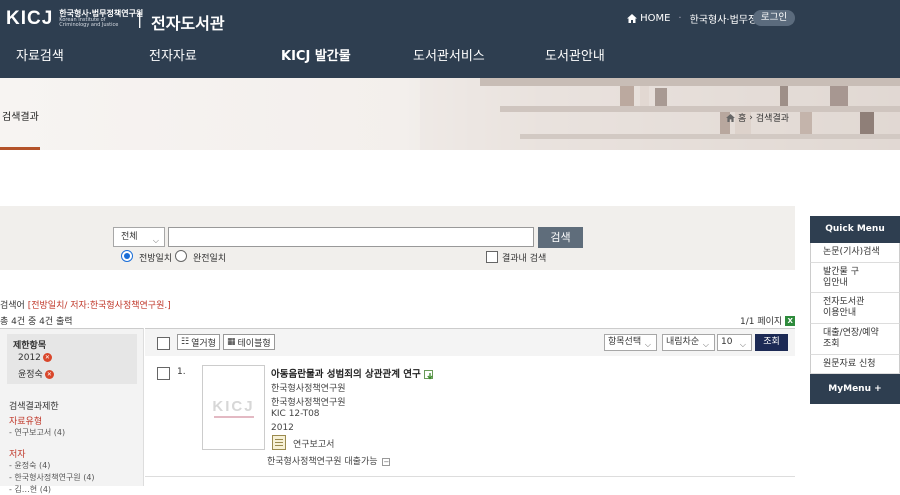 The image size is (900, 495). Describe the element at coordinates (855, 253) in the screenshot. I see `quick-menu-item: 논문(기사)검색` at that location.